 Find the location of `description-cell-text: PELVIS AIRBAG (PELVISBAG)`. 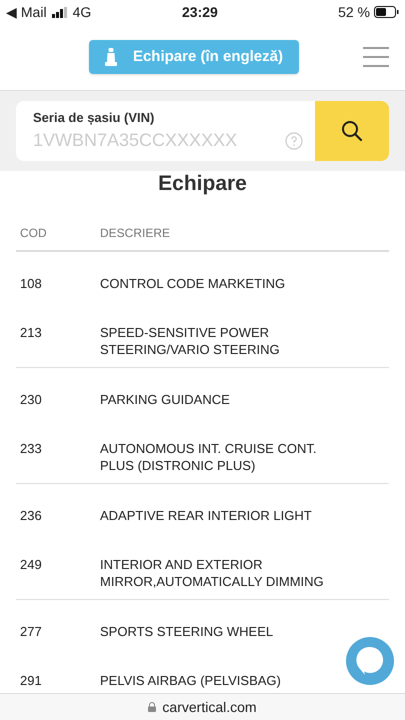

description-cell-text: PELVIS AIRBAG (PELVISBAG) is located at coordinates (191, 680).